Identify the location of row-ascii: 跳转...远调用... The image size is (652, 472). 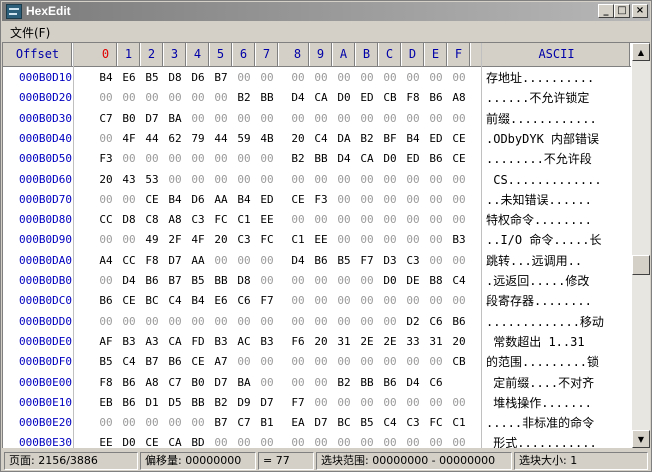
(557, 261).